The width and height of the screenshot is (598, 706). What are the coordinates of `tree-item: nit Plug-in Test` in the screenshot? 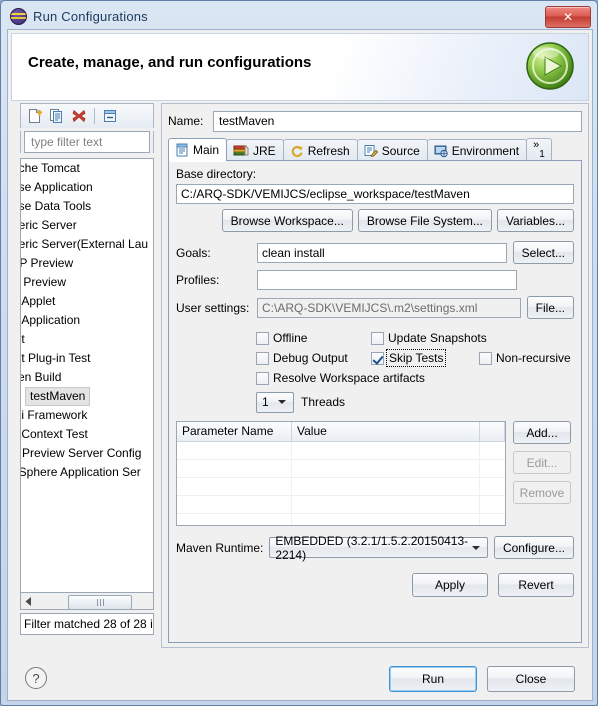 It's located at (87, 358).